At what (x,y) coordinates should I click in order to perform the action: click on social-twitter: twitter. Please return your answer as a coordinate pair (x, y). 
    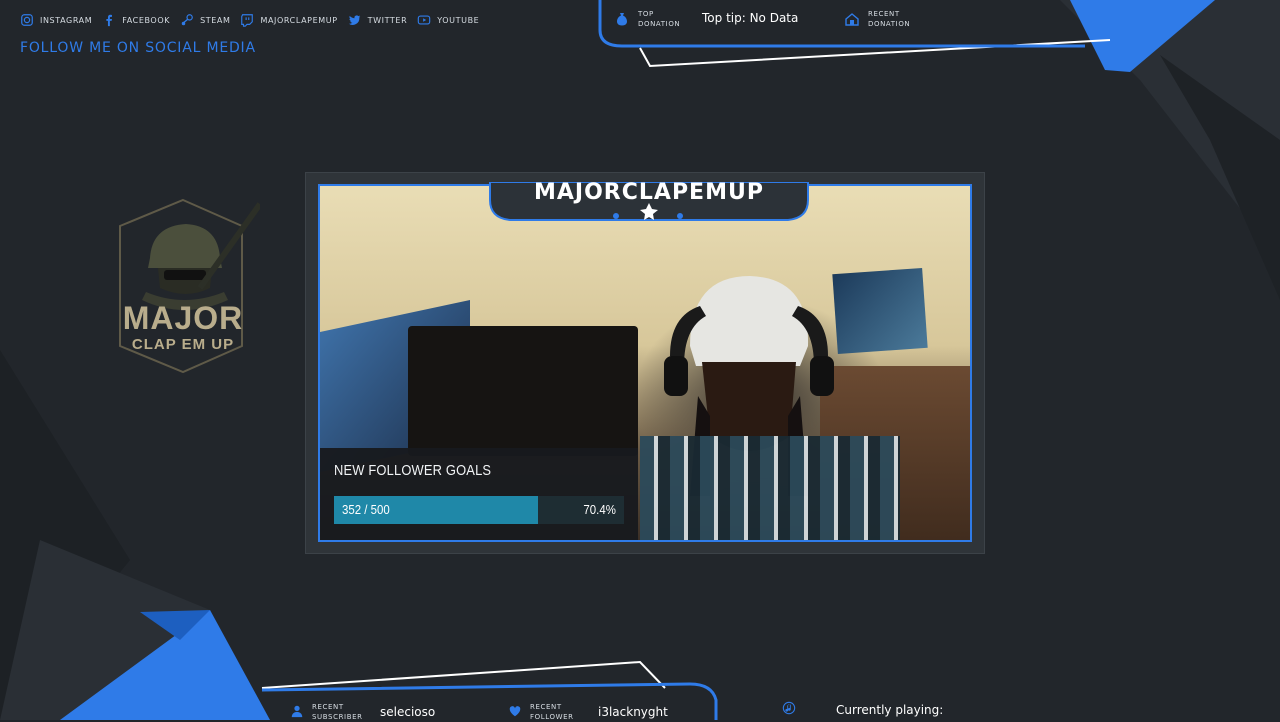
    Looking at the image, I should click on (378, 20).